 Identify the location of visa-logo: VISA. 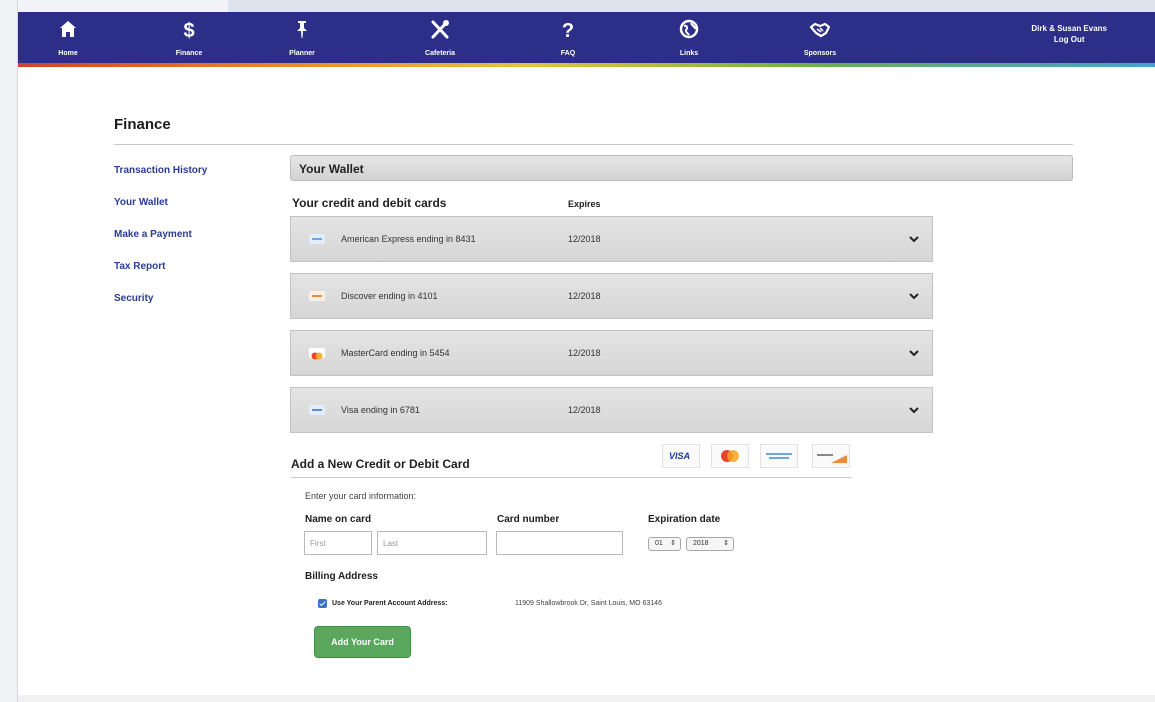
(681, 456).